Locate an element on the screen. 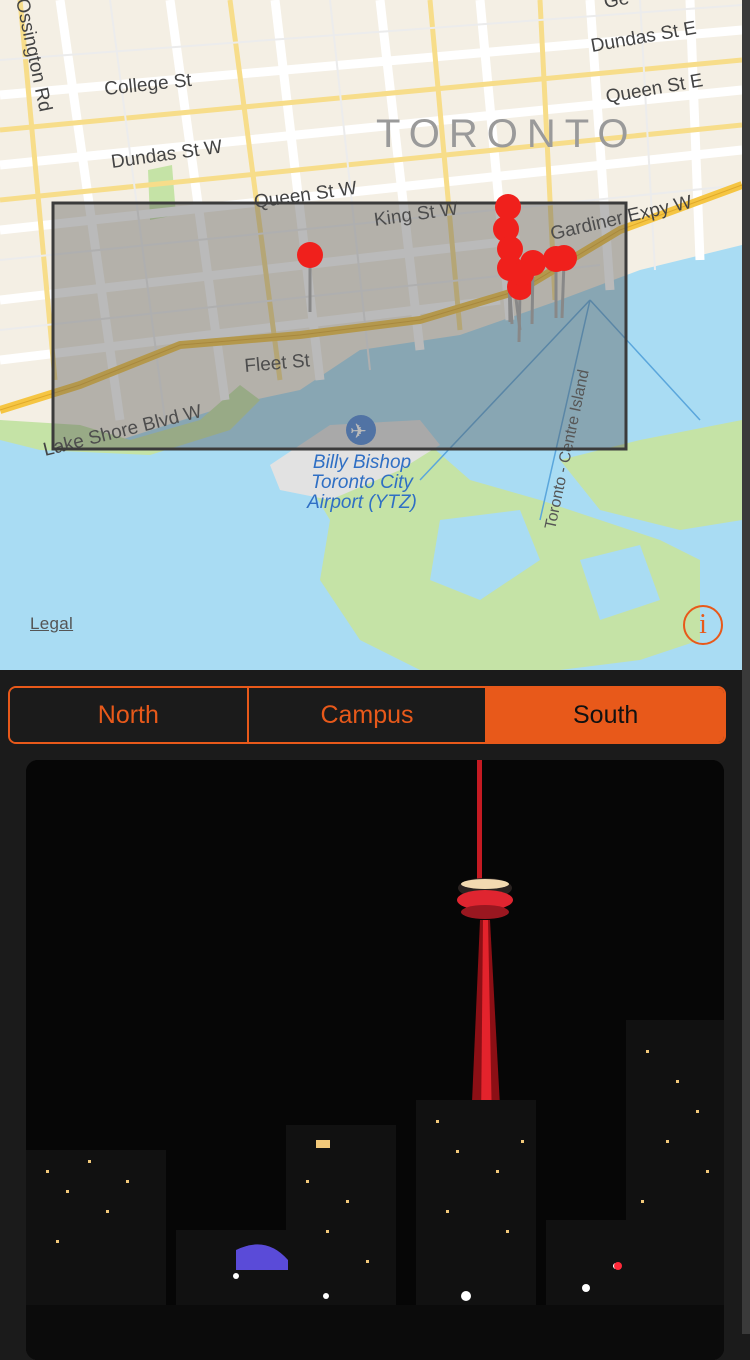 The height and width of the screenshot is (1360, 750). region-overlay is located at coordinates (339, 326).